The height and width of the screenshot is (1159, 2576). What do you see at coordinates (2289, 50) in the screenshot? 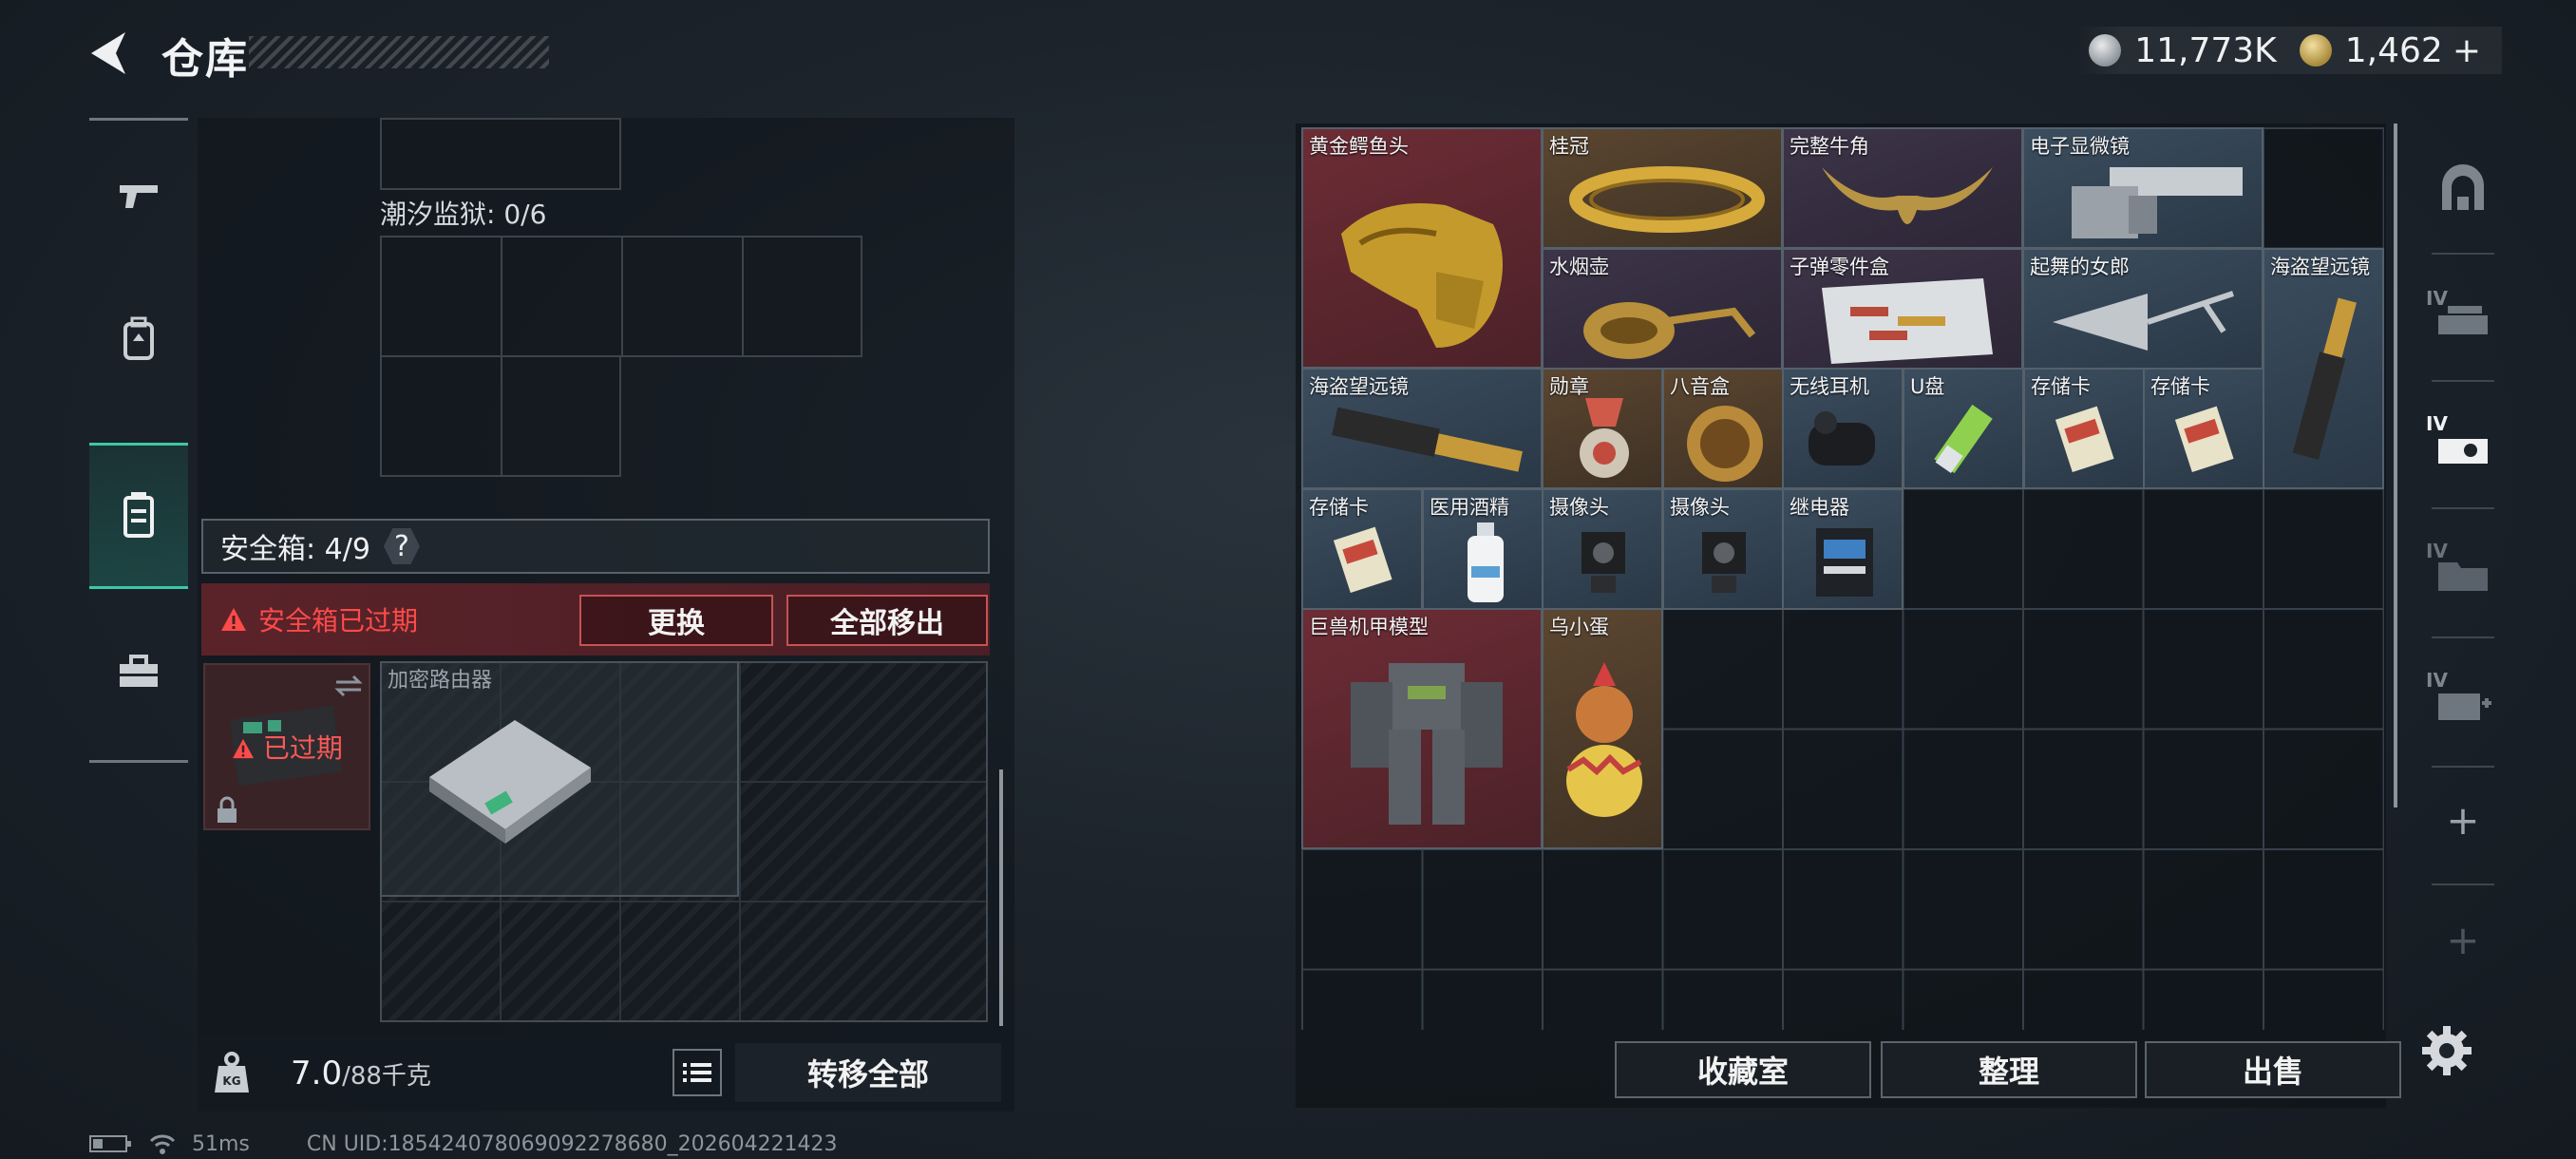
I see `currency-display: 11,773K 1,462 +` at bounding box center [2289, 50].